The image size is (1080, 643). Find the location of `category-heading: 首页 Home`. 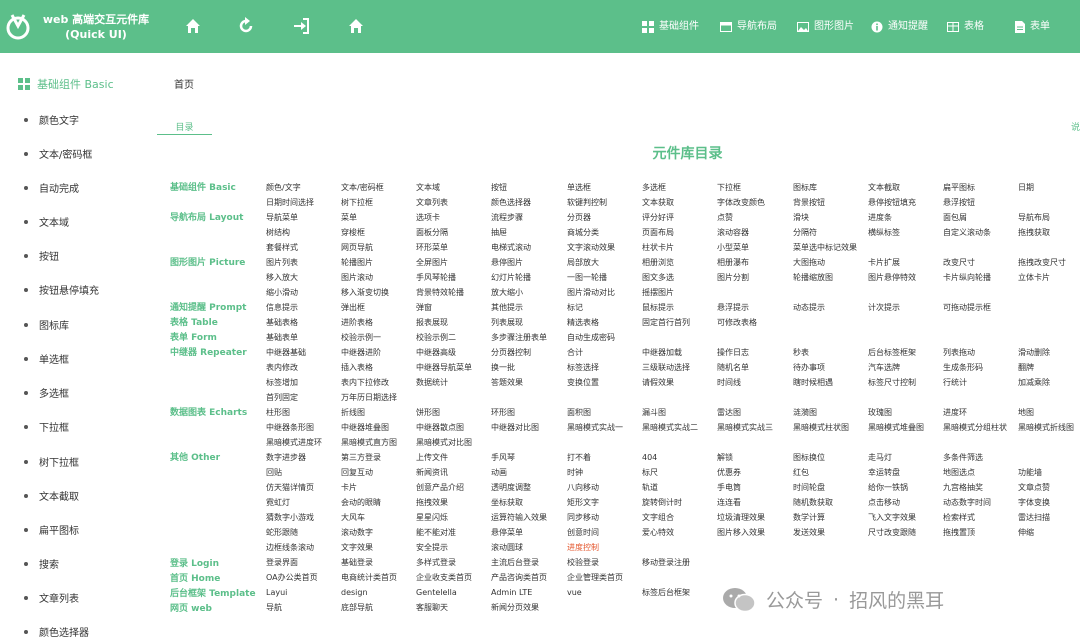

category-heading: 首页 Home is located at coordinates (195, 579).